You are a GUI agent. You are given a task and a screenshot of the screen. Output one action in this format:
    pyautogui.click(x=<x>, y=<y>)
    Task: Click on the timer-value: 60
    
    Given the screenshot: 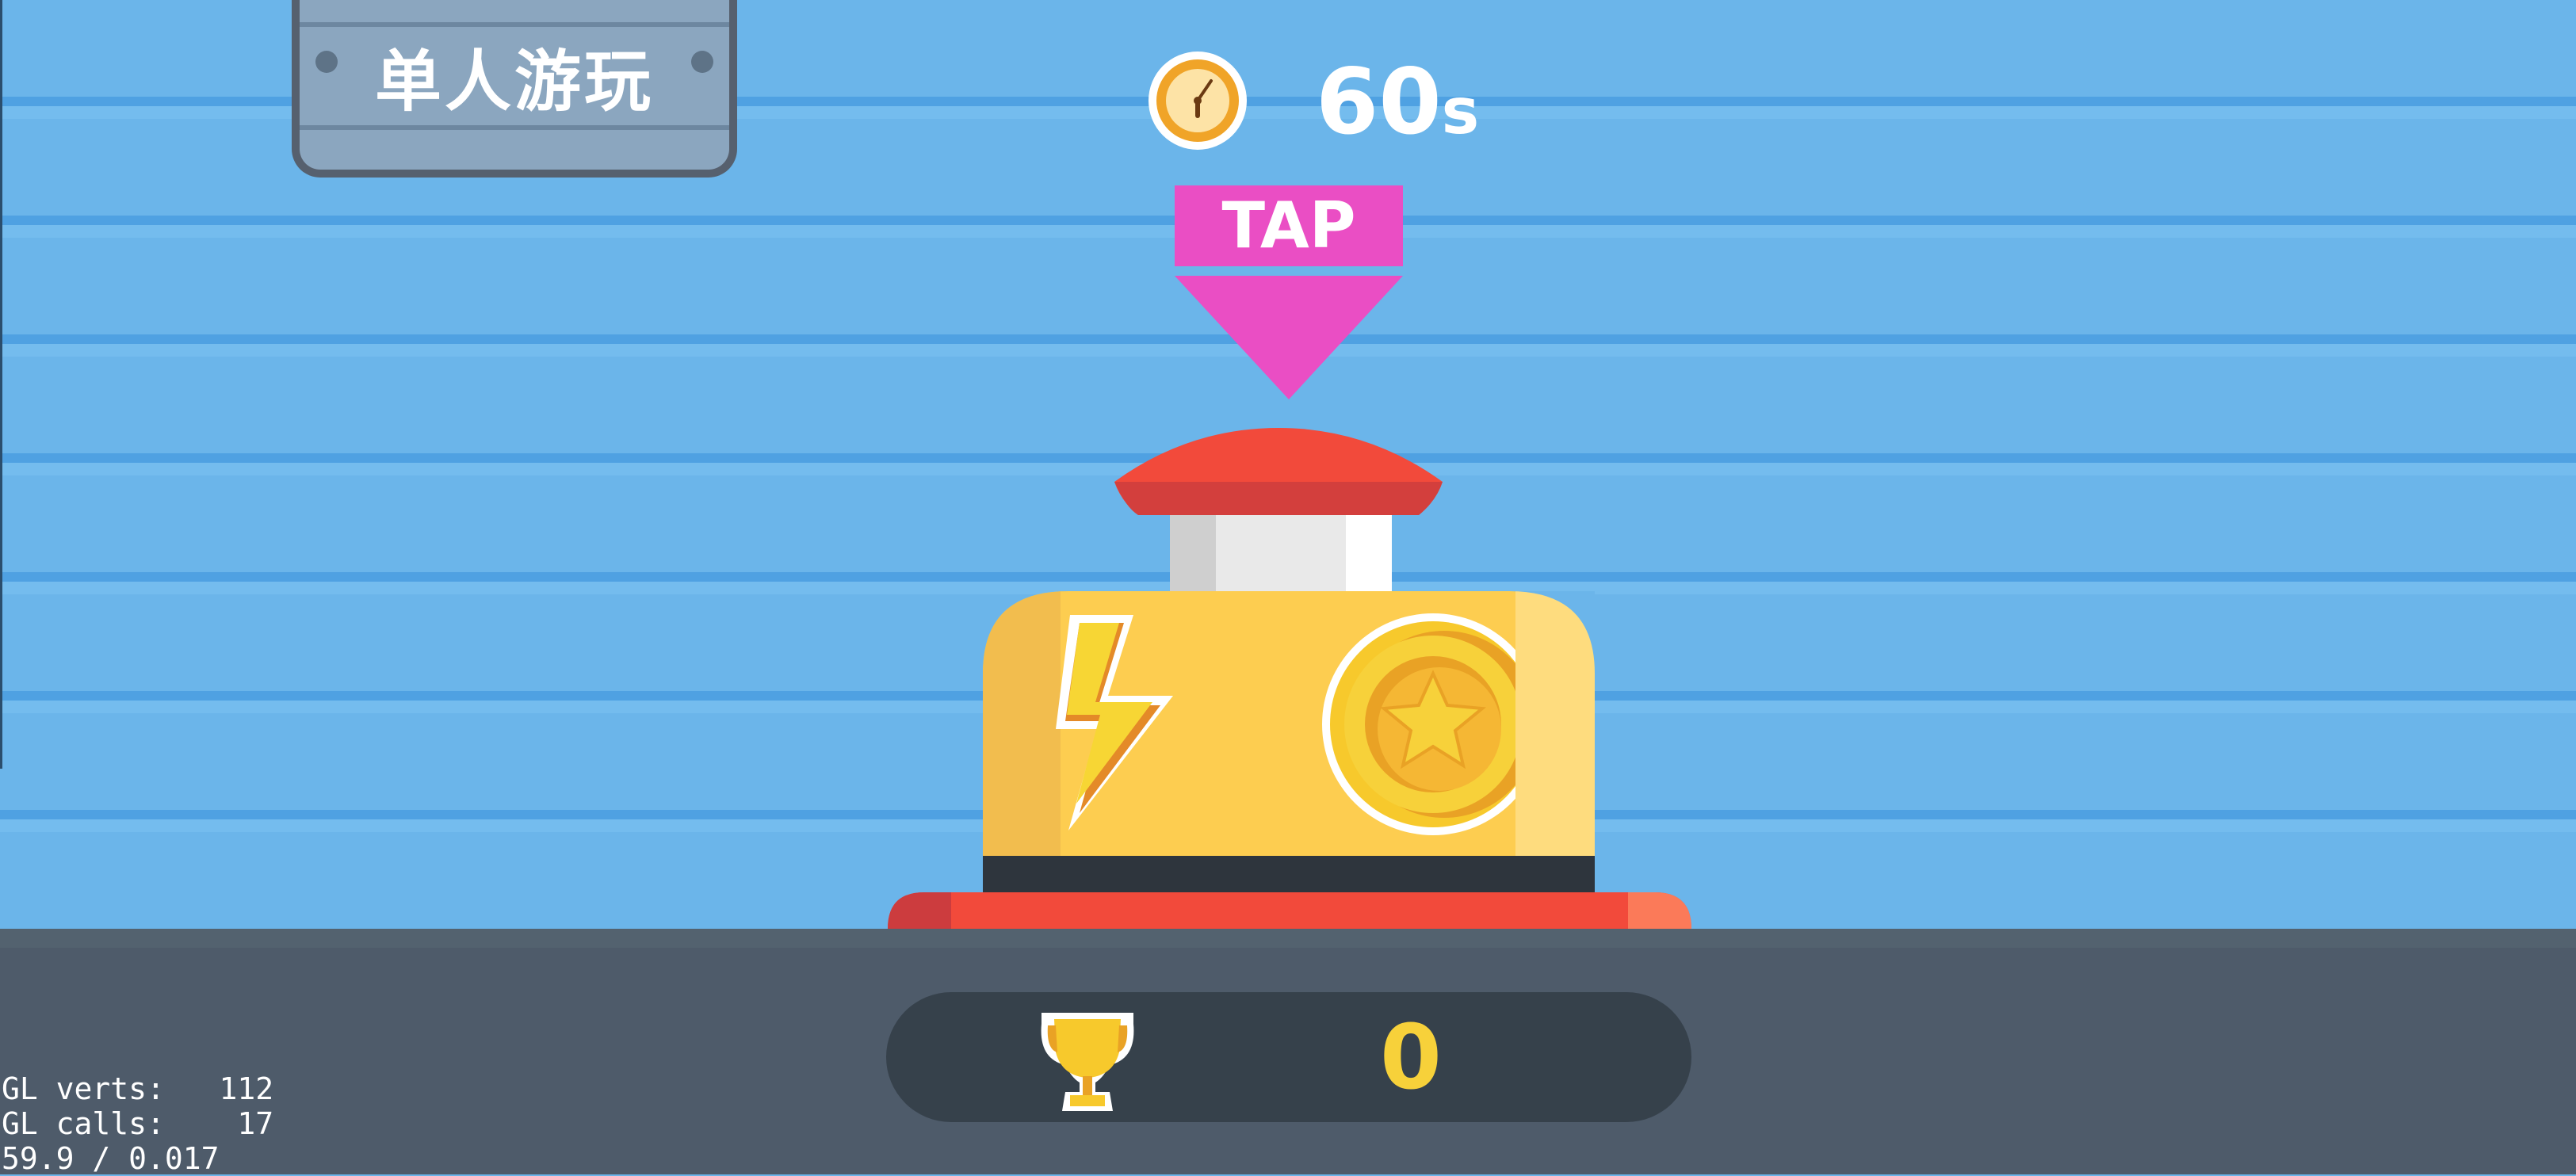 What is the action you would take?
    pyautogui.click(x=1379, y=102)
    